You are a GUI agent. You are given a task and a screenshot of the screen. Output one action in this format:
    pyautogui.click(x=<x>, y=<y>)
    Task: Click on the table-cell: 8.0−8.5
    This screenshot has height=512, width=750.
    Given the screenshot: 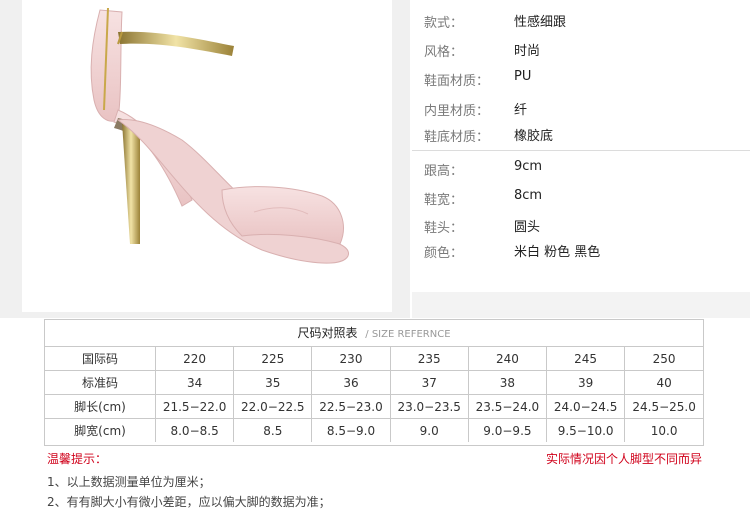 What is the action you would take?
    pyautogui.click(x=194, y=430)
    